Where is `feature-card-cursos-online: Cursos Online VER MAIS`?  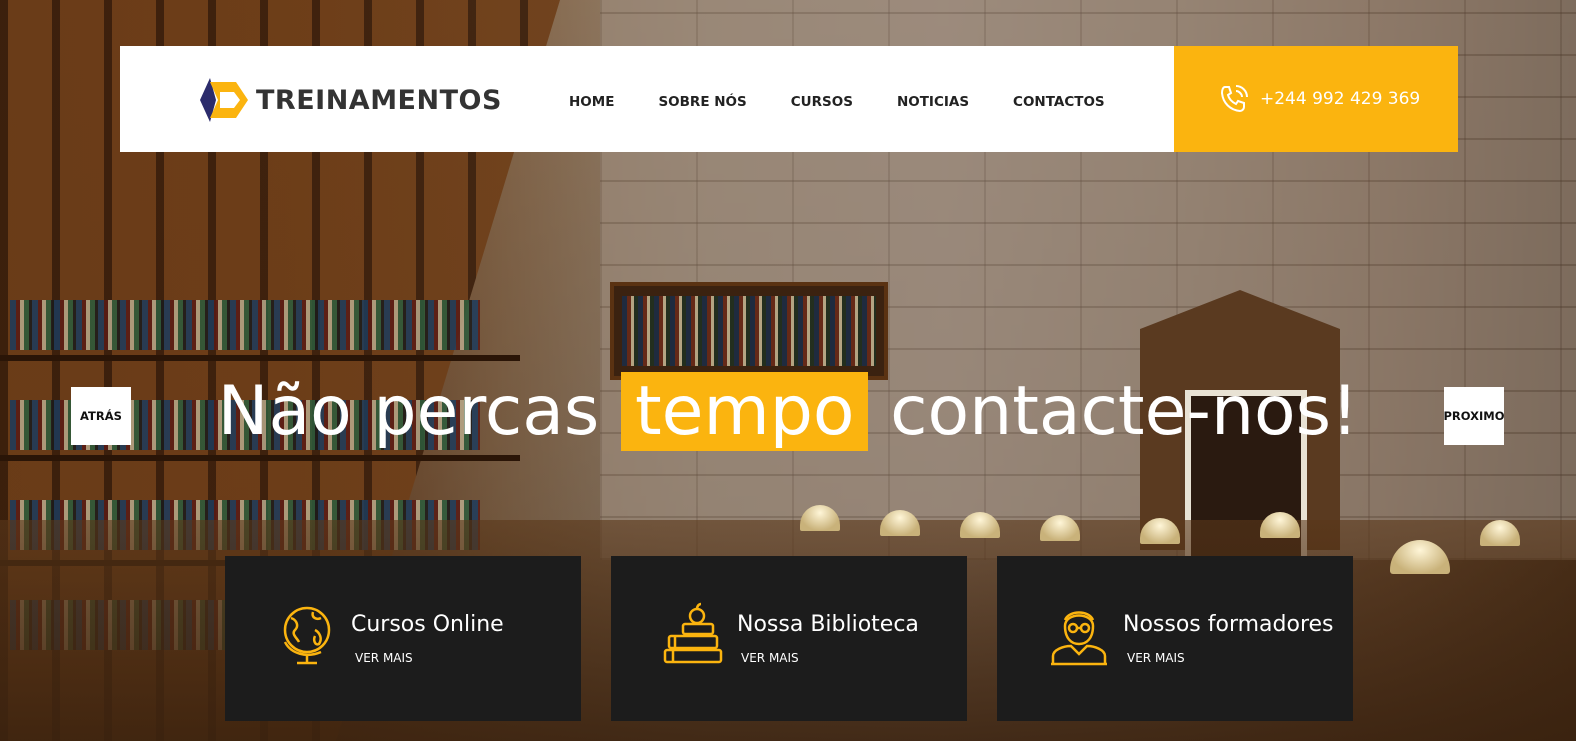 feature-card-cursos-online: Cursos Online VER MAIS is located at coordinates (403, 638).